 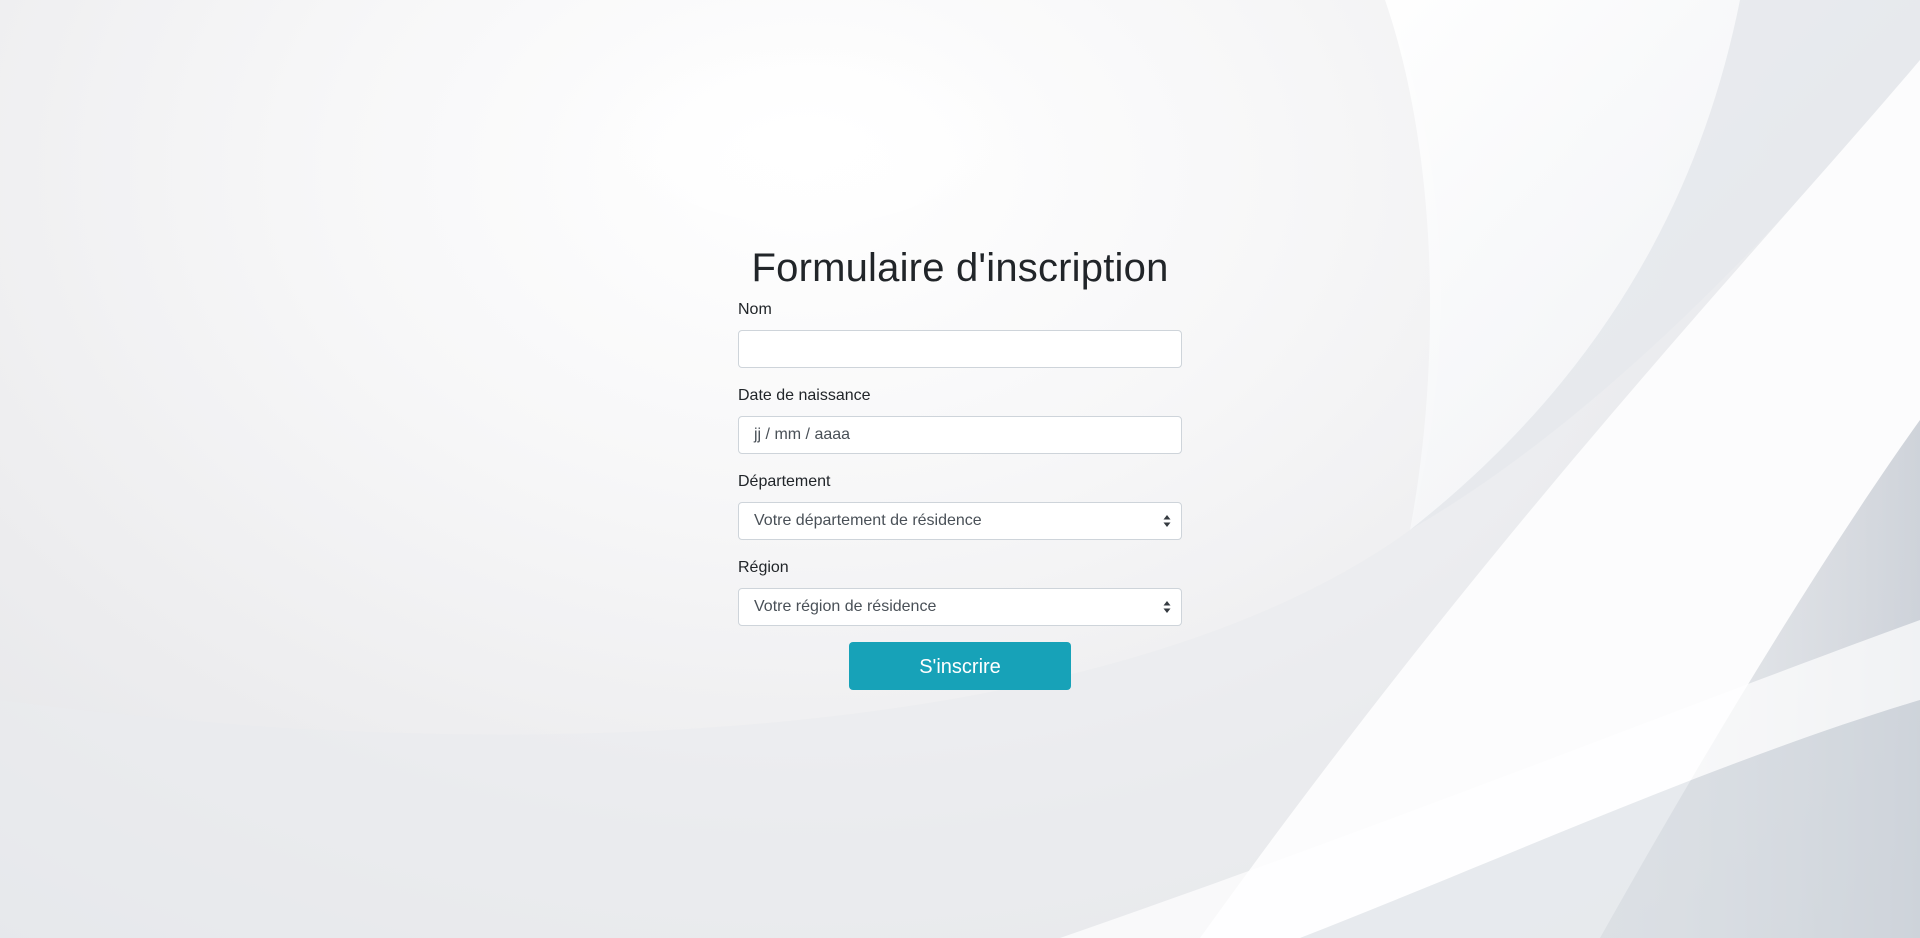 What do you see at coordinates (755, 309) in the screenshot?
I see `name-label: Nom` at bounding box center [755, 309].